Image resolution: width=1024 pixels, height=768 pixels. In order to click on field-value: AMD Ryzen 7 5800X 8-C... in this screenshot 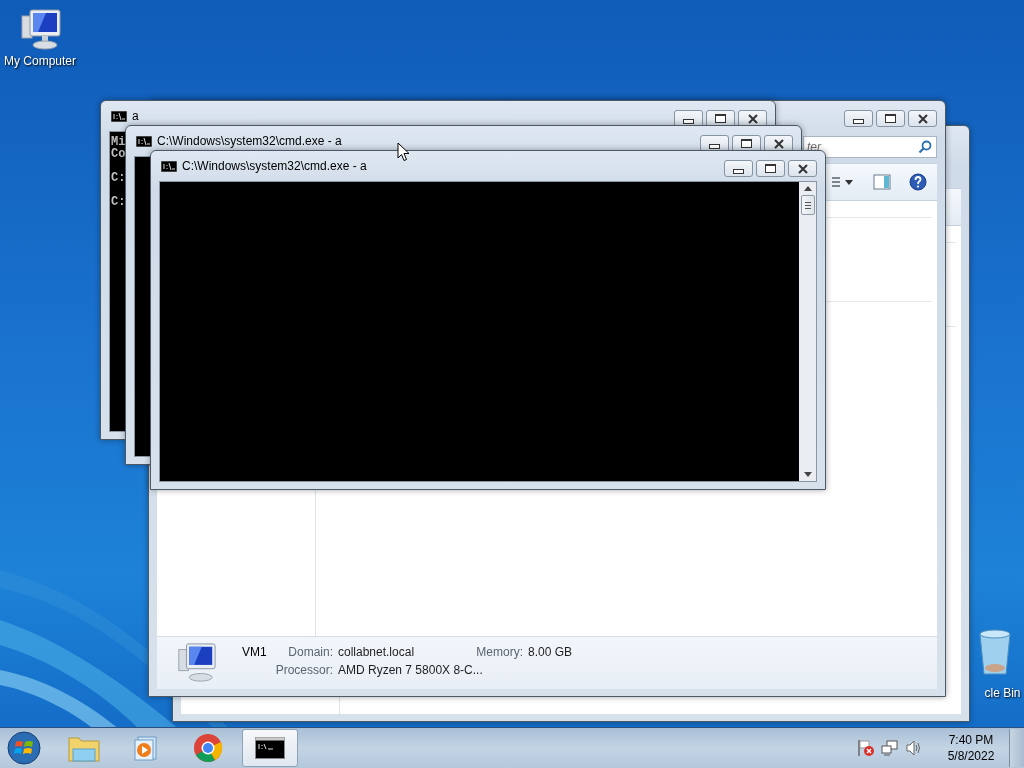, I will do `click(411, 671)`.